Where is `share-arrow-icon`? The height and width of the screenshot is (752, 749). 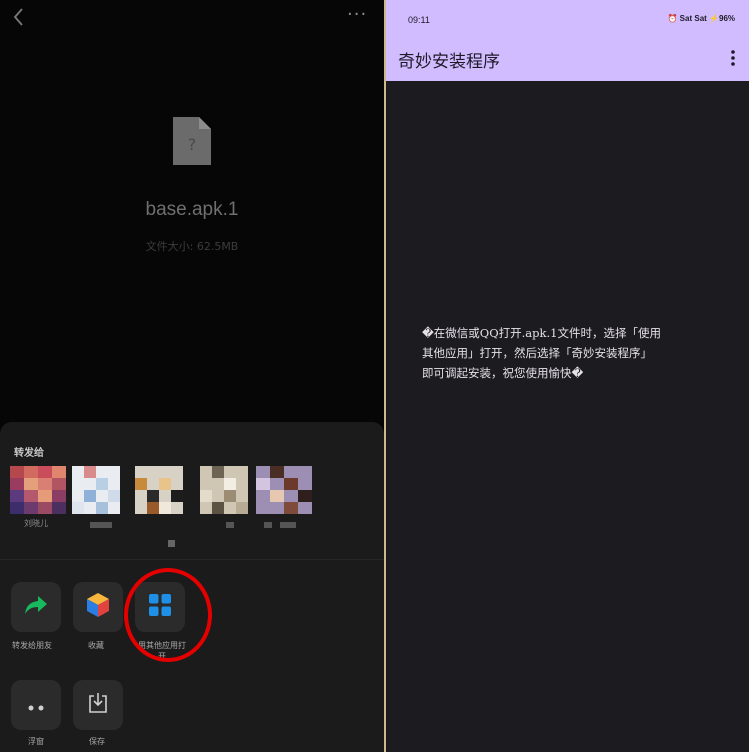 share-arrow-icon is located at coordinates (36, 607).